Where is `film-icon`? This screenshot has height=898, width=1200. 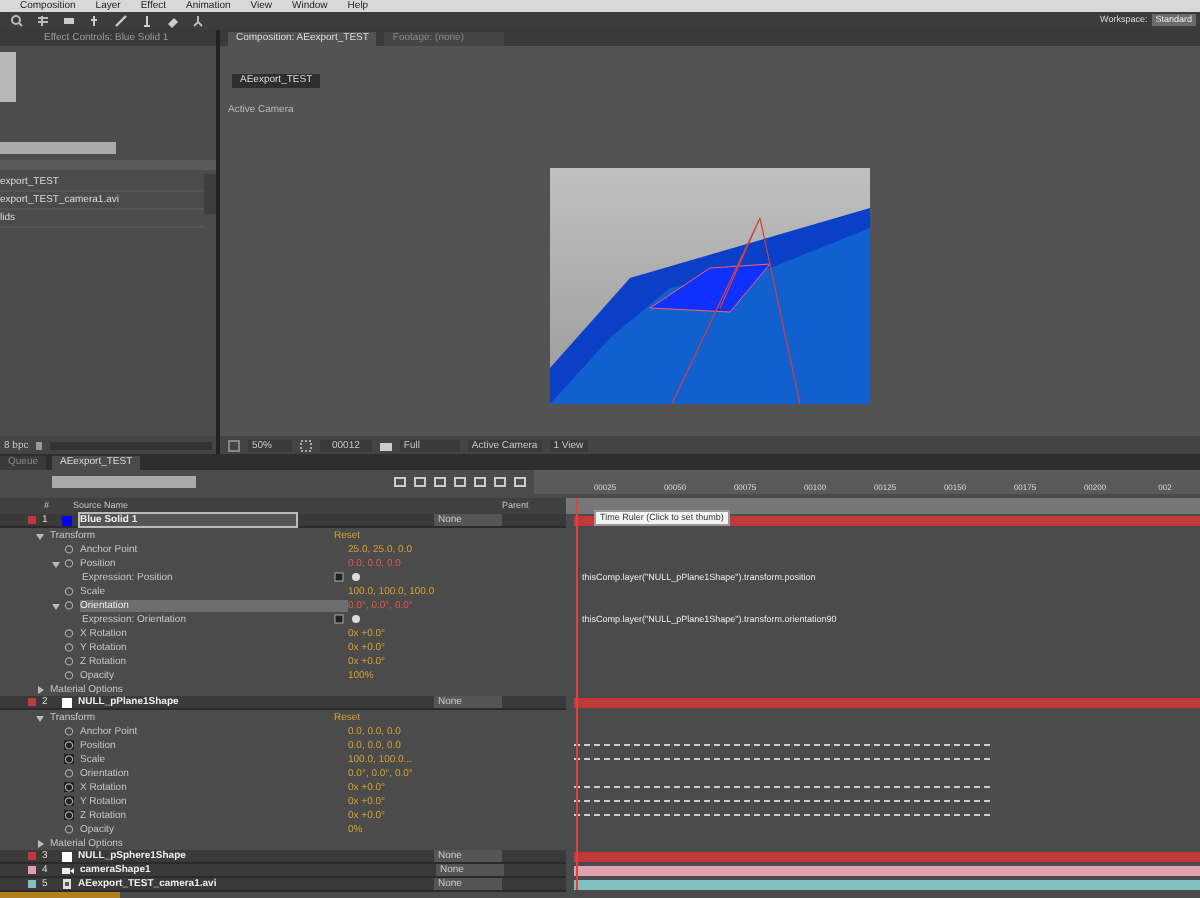
film-icon is located at coordinates (67, 884).